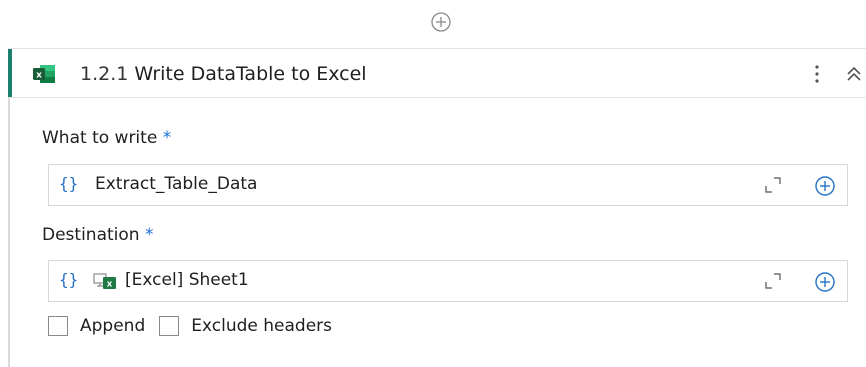 The height and width of the screenshot is (367, 866). I want to click on destination-label: Destination *, so click(97, 235).